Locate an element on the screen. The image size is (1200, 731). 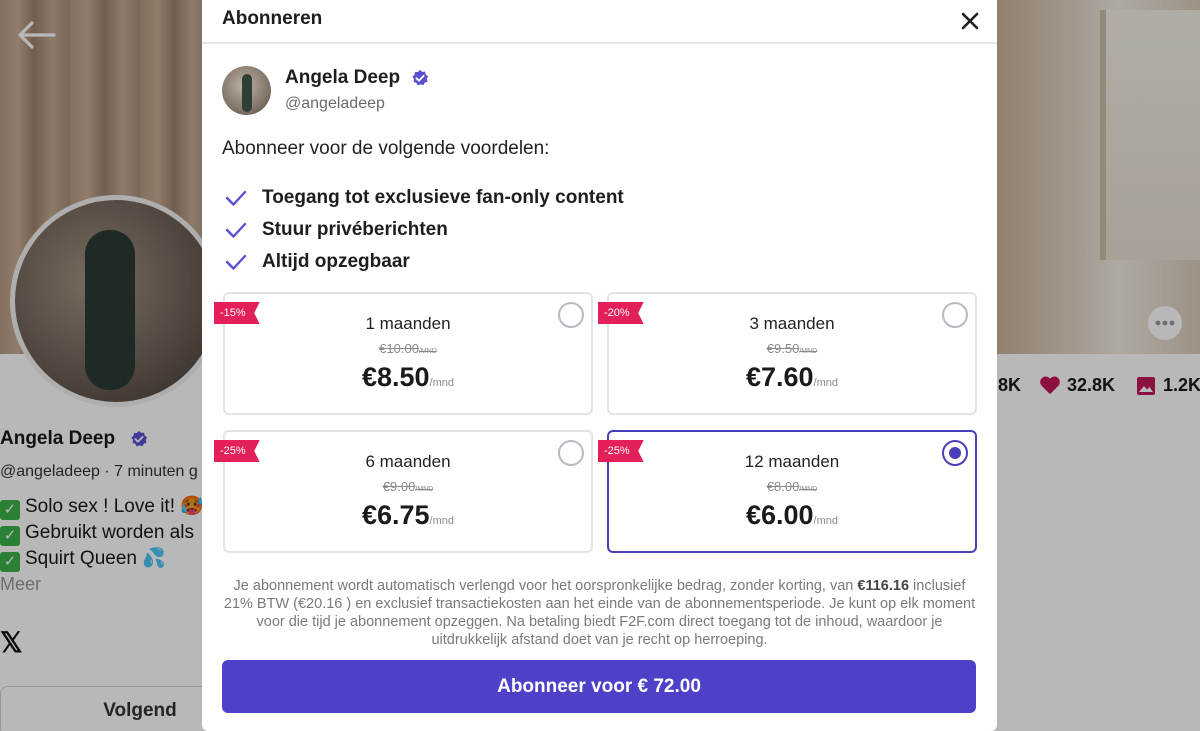
modal-title: Abonneren is located at coordinates (272, 18).